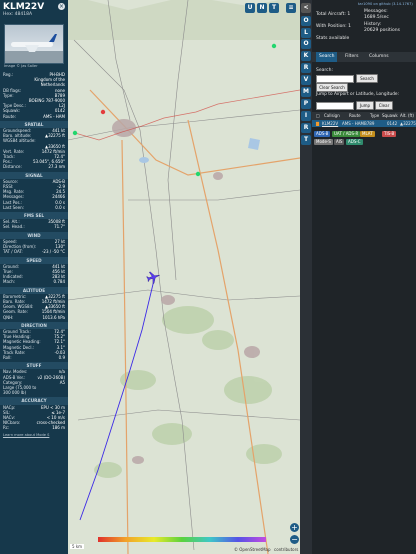 Image resolution: width=416 pixels, height=554 pixels. I want to click on rail-button-8: P, so click(306, 104).